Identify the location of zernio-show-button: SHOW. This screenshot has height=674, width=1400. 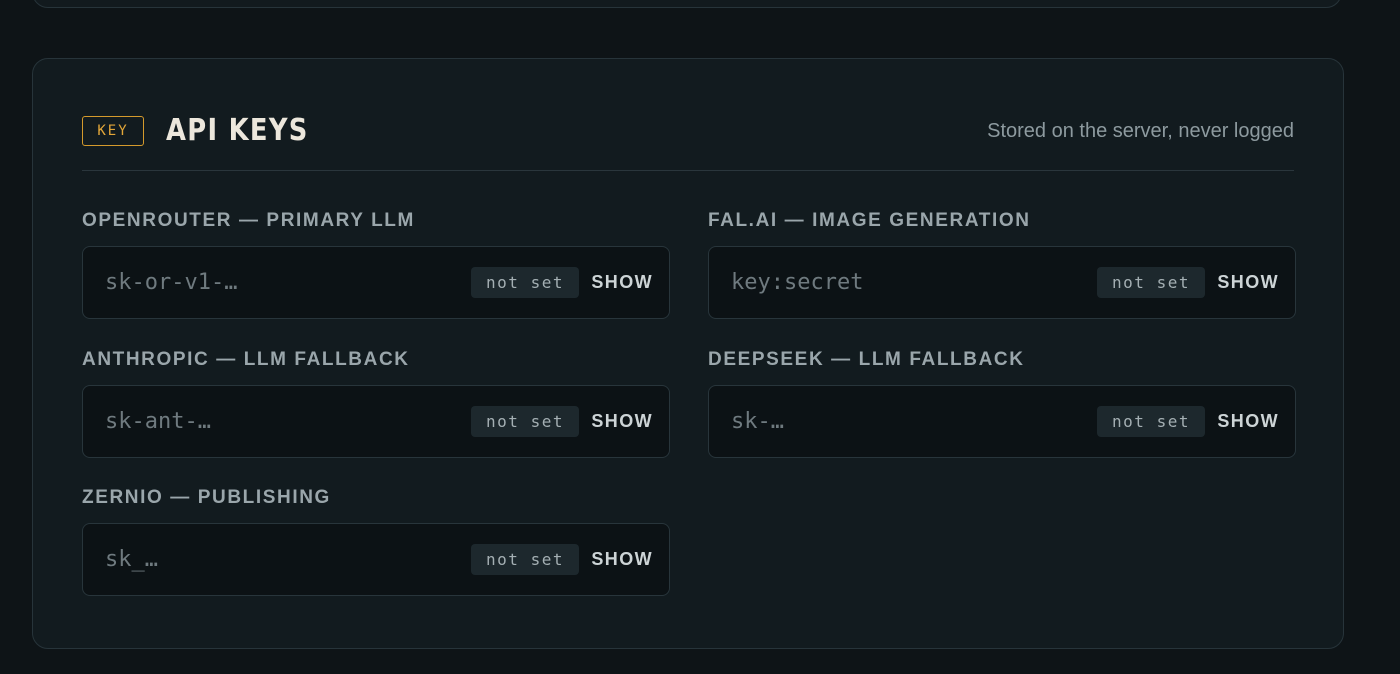
(622, 559).